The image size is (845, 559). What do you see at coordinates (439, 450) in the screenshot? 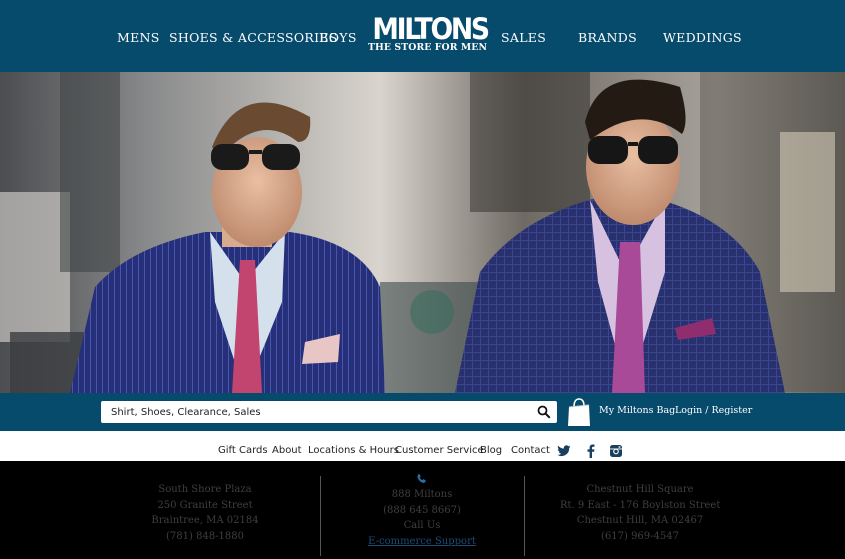
I see `footer-link-customer-service: Customer Service` at bounding box center [439, 450].